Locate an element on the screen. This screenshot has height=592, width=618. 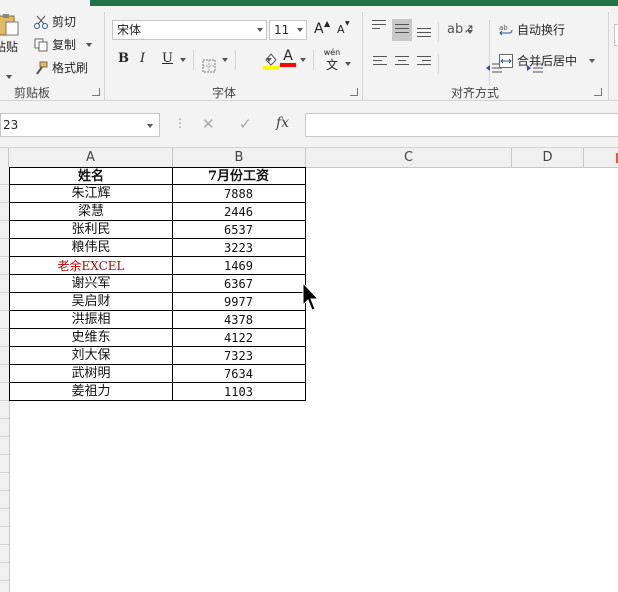
phonetic-guide-button: wén 文 is located at coordinates (332, 60).